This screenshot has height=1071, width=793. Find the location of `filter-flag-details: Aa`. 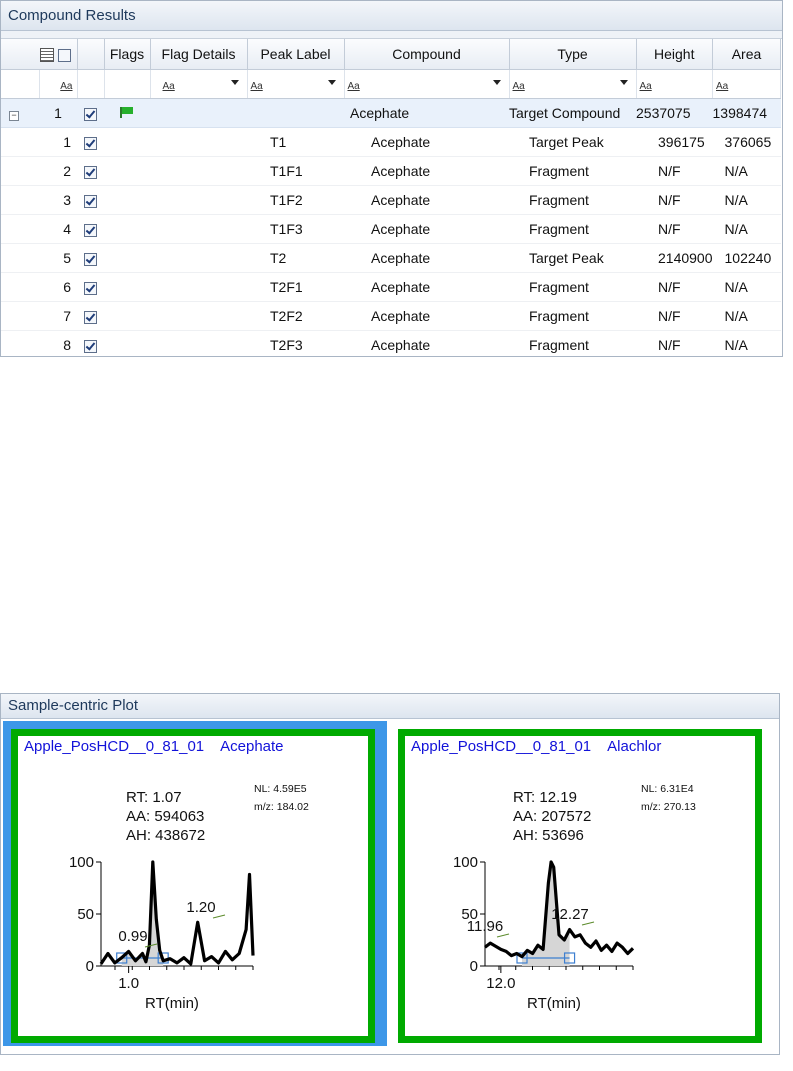

filter-flag-details: Aa is located at coordinates (199, 84).